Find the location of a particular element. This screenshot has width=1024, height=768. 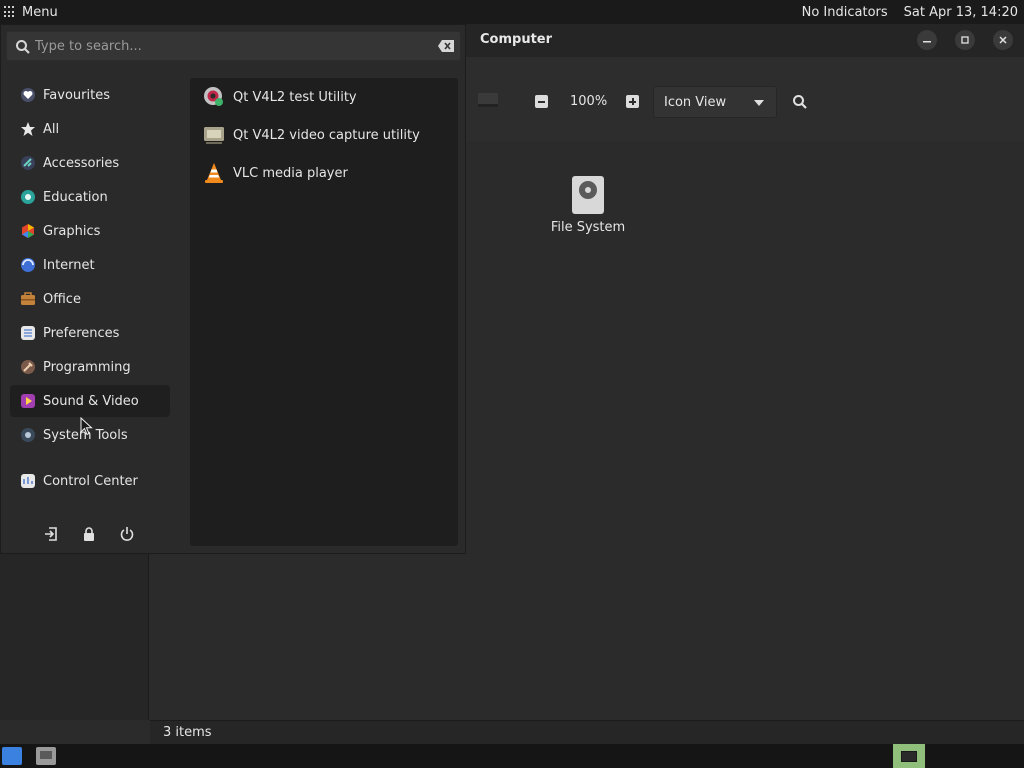

star-icon is located at coordinates (28, 129).